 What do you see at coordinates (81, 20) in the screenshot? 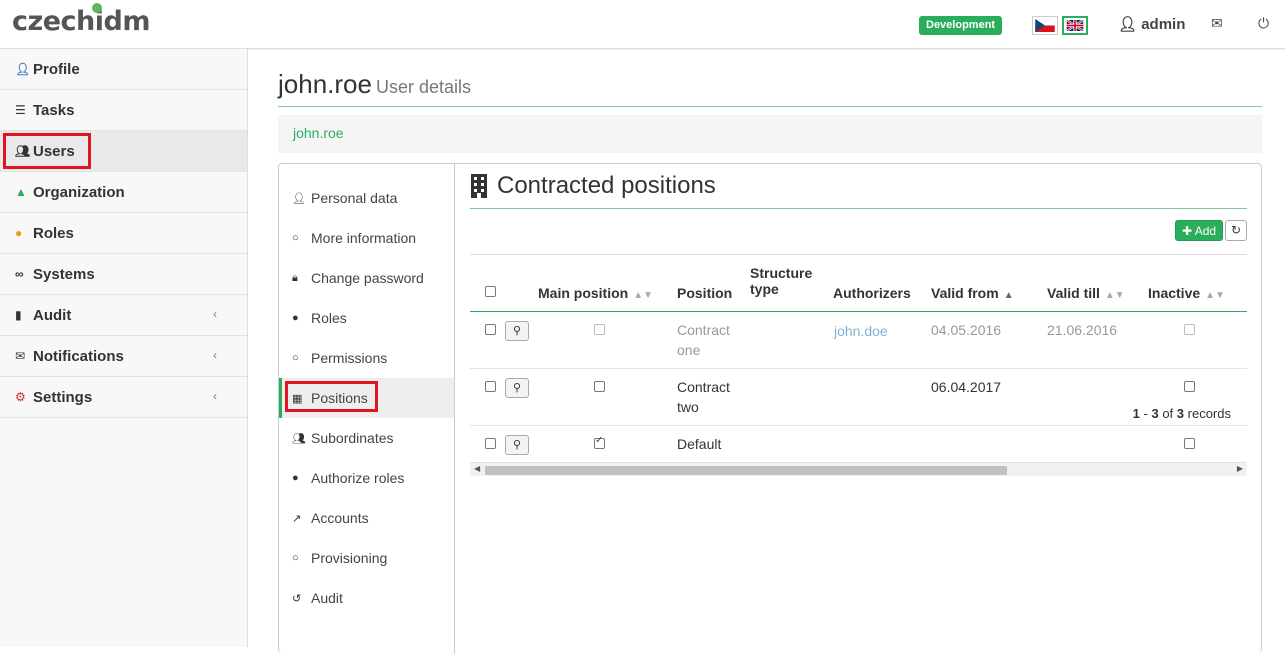
I see `app-logo: czechidm` at bounding box center [81, 20].